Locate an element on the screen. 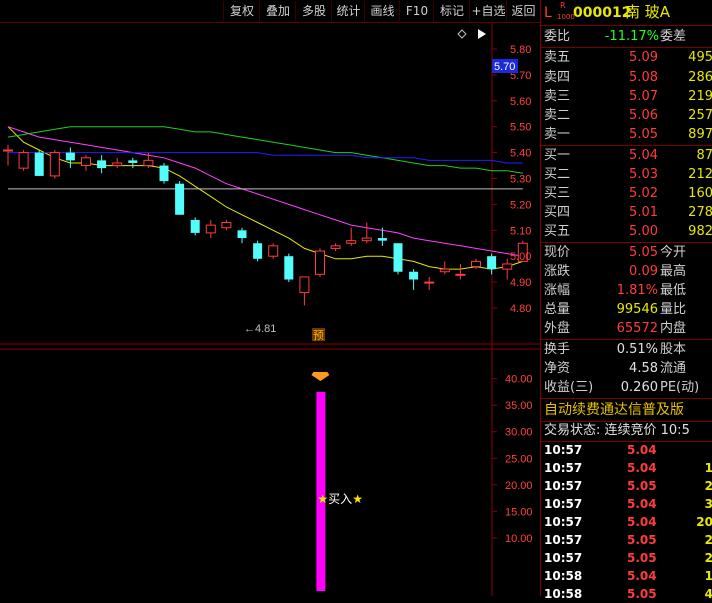 This screenshot has height=603, width=712. statistics-button: 统计 is located at coordinates (348, 11).